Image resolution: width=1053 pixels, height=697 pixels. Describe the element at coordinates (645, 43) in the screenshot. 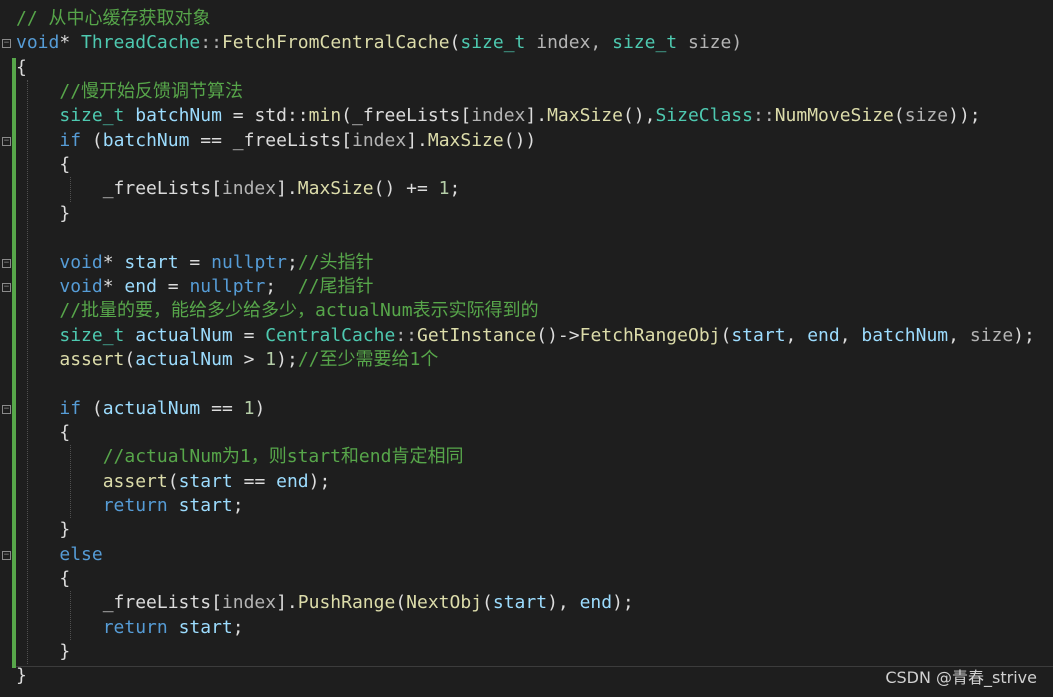

I see `code-token-type: size_t` at that location.